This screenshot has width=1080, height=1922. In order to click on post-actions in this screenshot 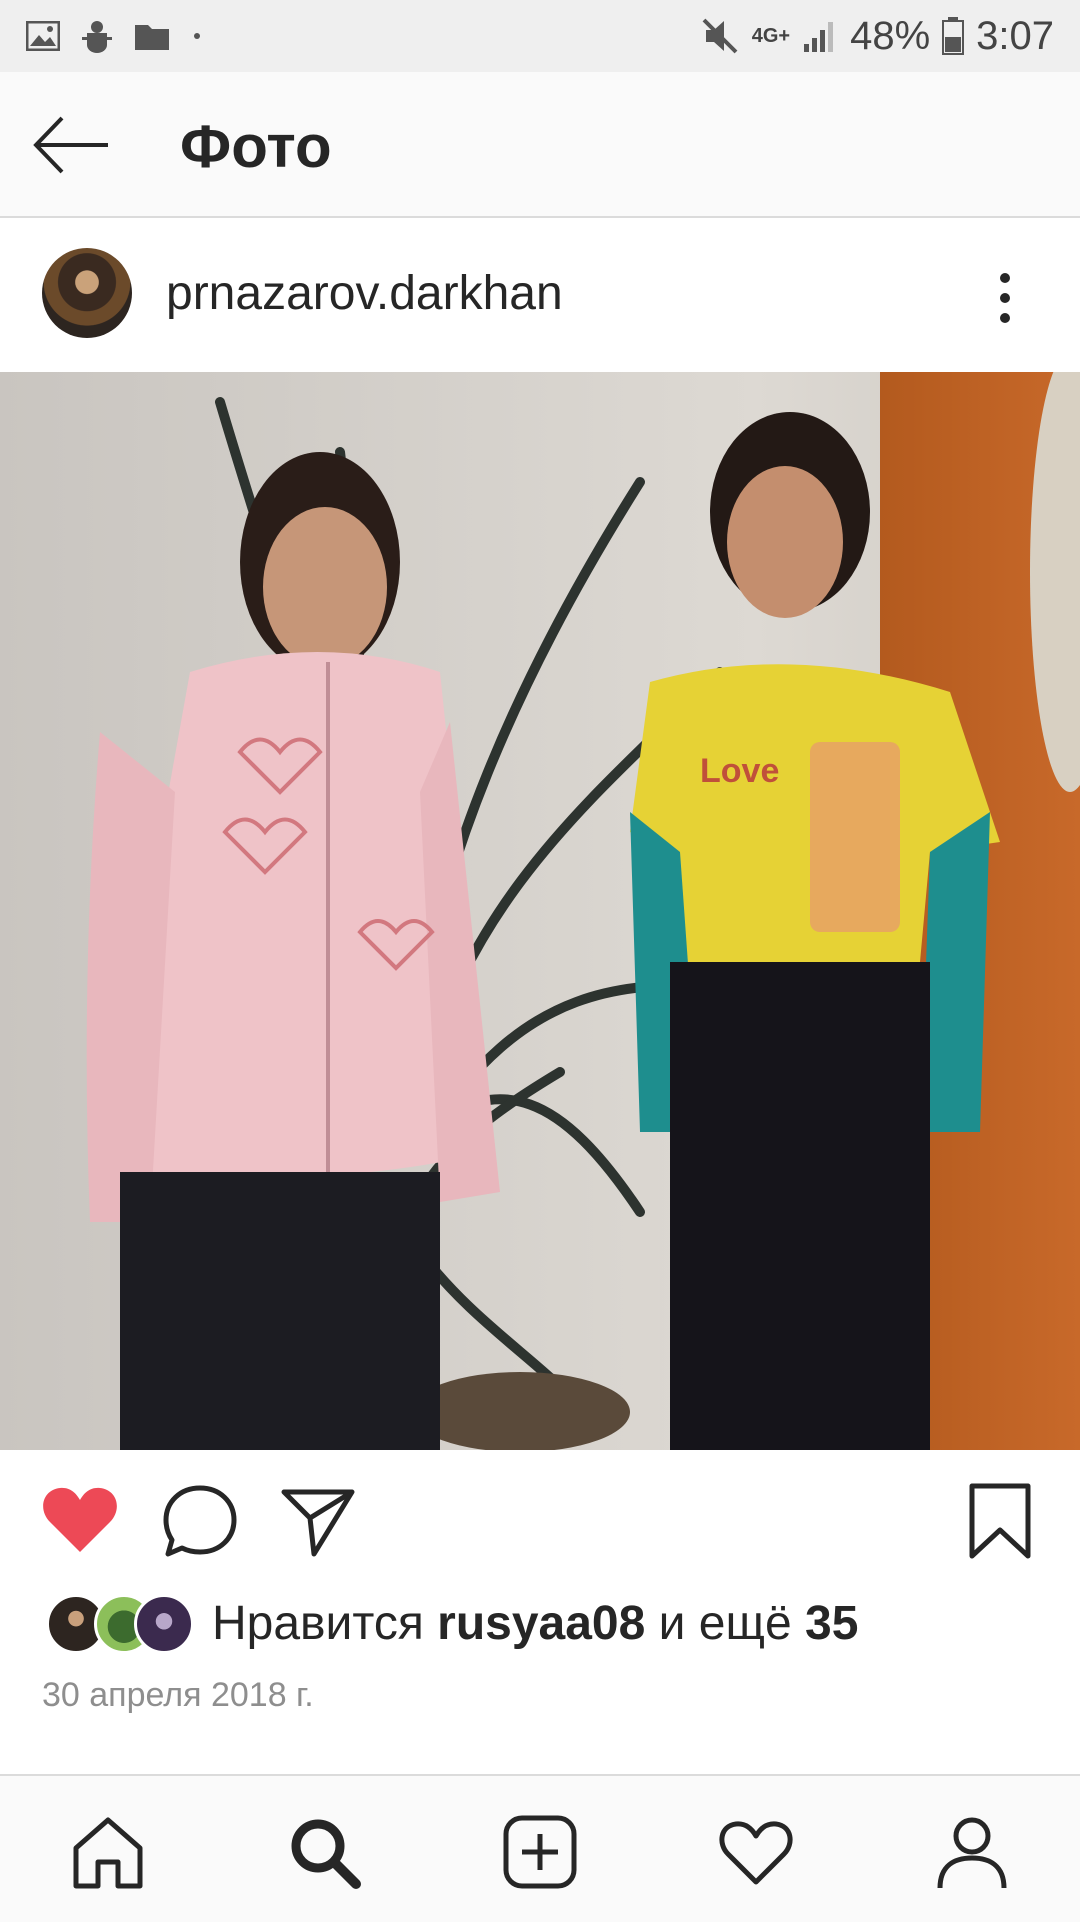, I will do `click(540, 1520)`.